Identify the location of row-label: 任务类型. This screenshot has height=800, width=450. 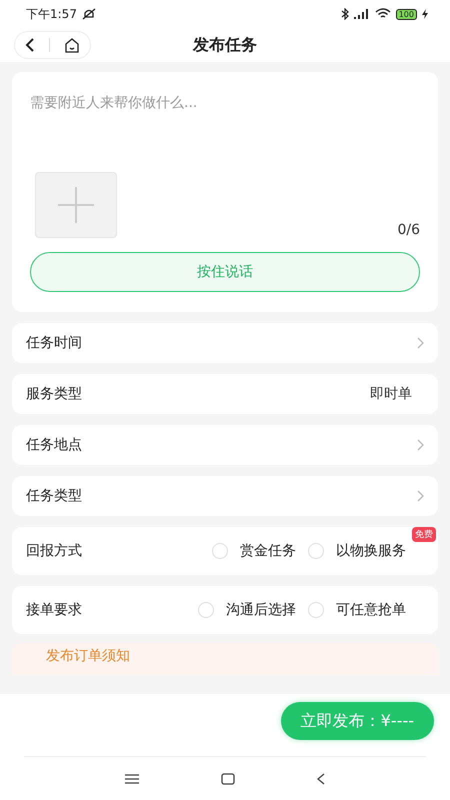
(54, 496).